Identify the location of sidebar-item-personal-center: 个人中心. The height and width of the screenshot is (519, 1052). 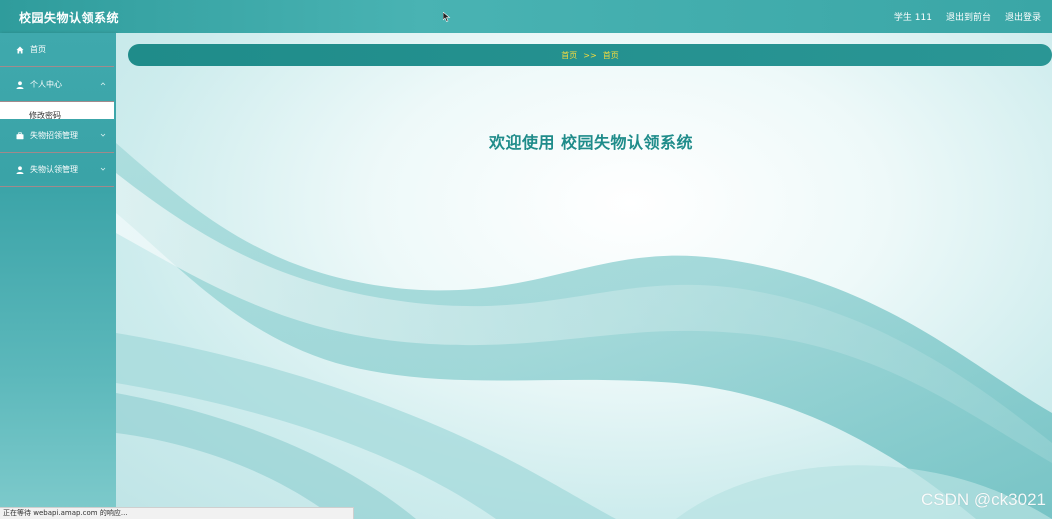
(57, 85).